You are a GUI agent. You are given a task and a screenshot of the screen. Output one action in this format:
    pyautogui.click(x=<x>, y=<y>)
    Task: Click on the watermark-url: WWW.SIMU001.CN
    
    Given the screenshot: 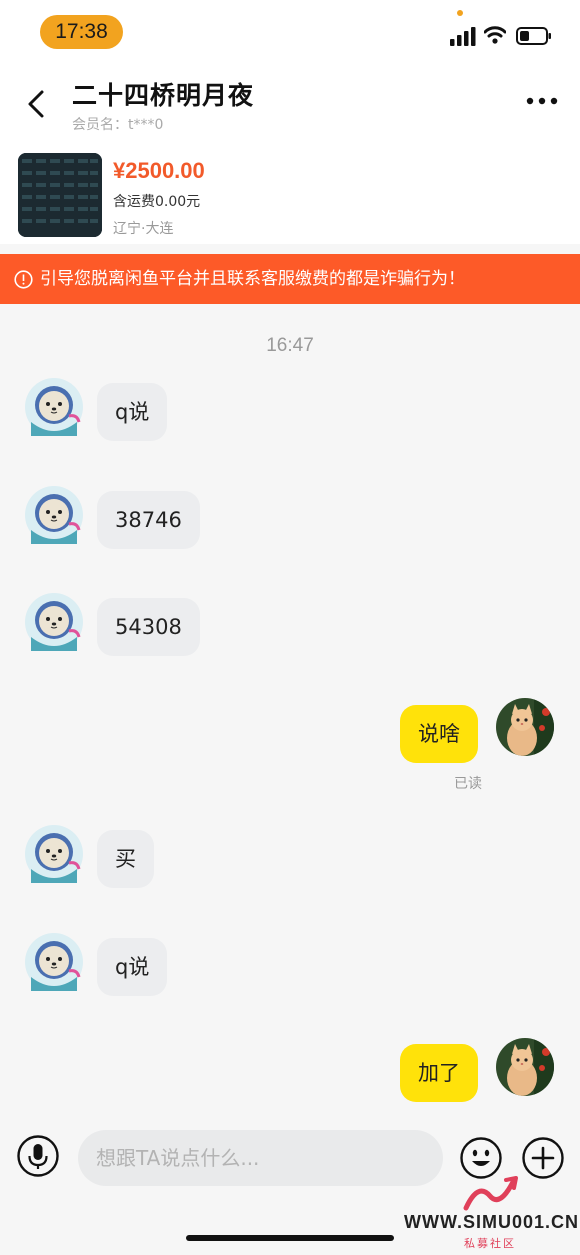 What is the action you would take?
    pyautogui.click(x=492, y=1222)
    